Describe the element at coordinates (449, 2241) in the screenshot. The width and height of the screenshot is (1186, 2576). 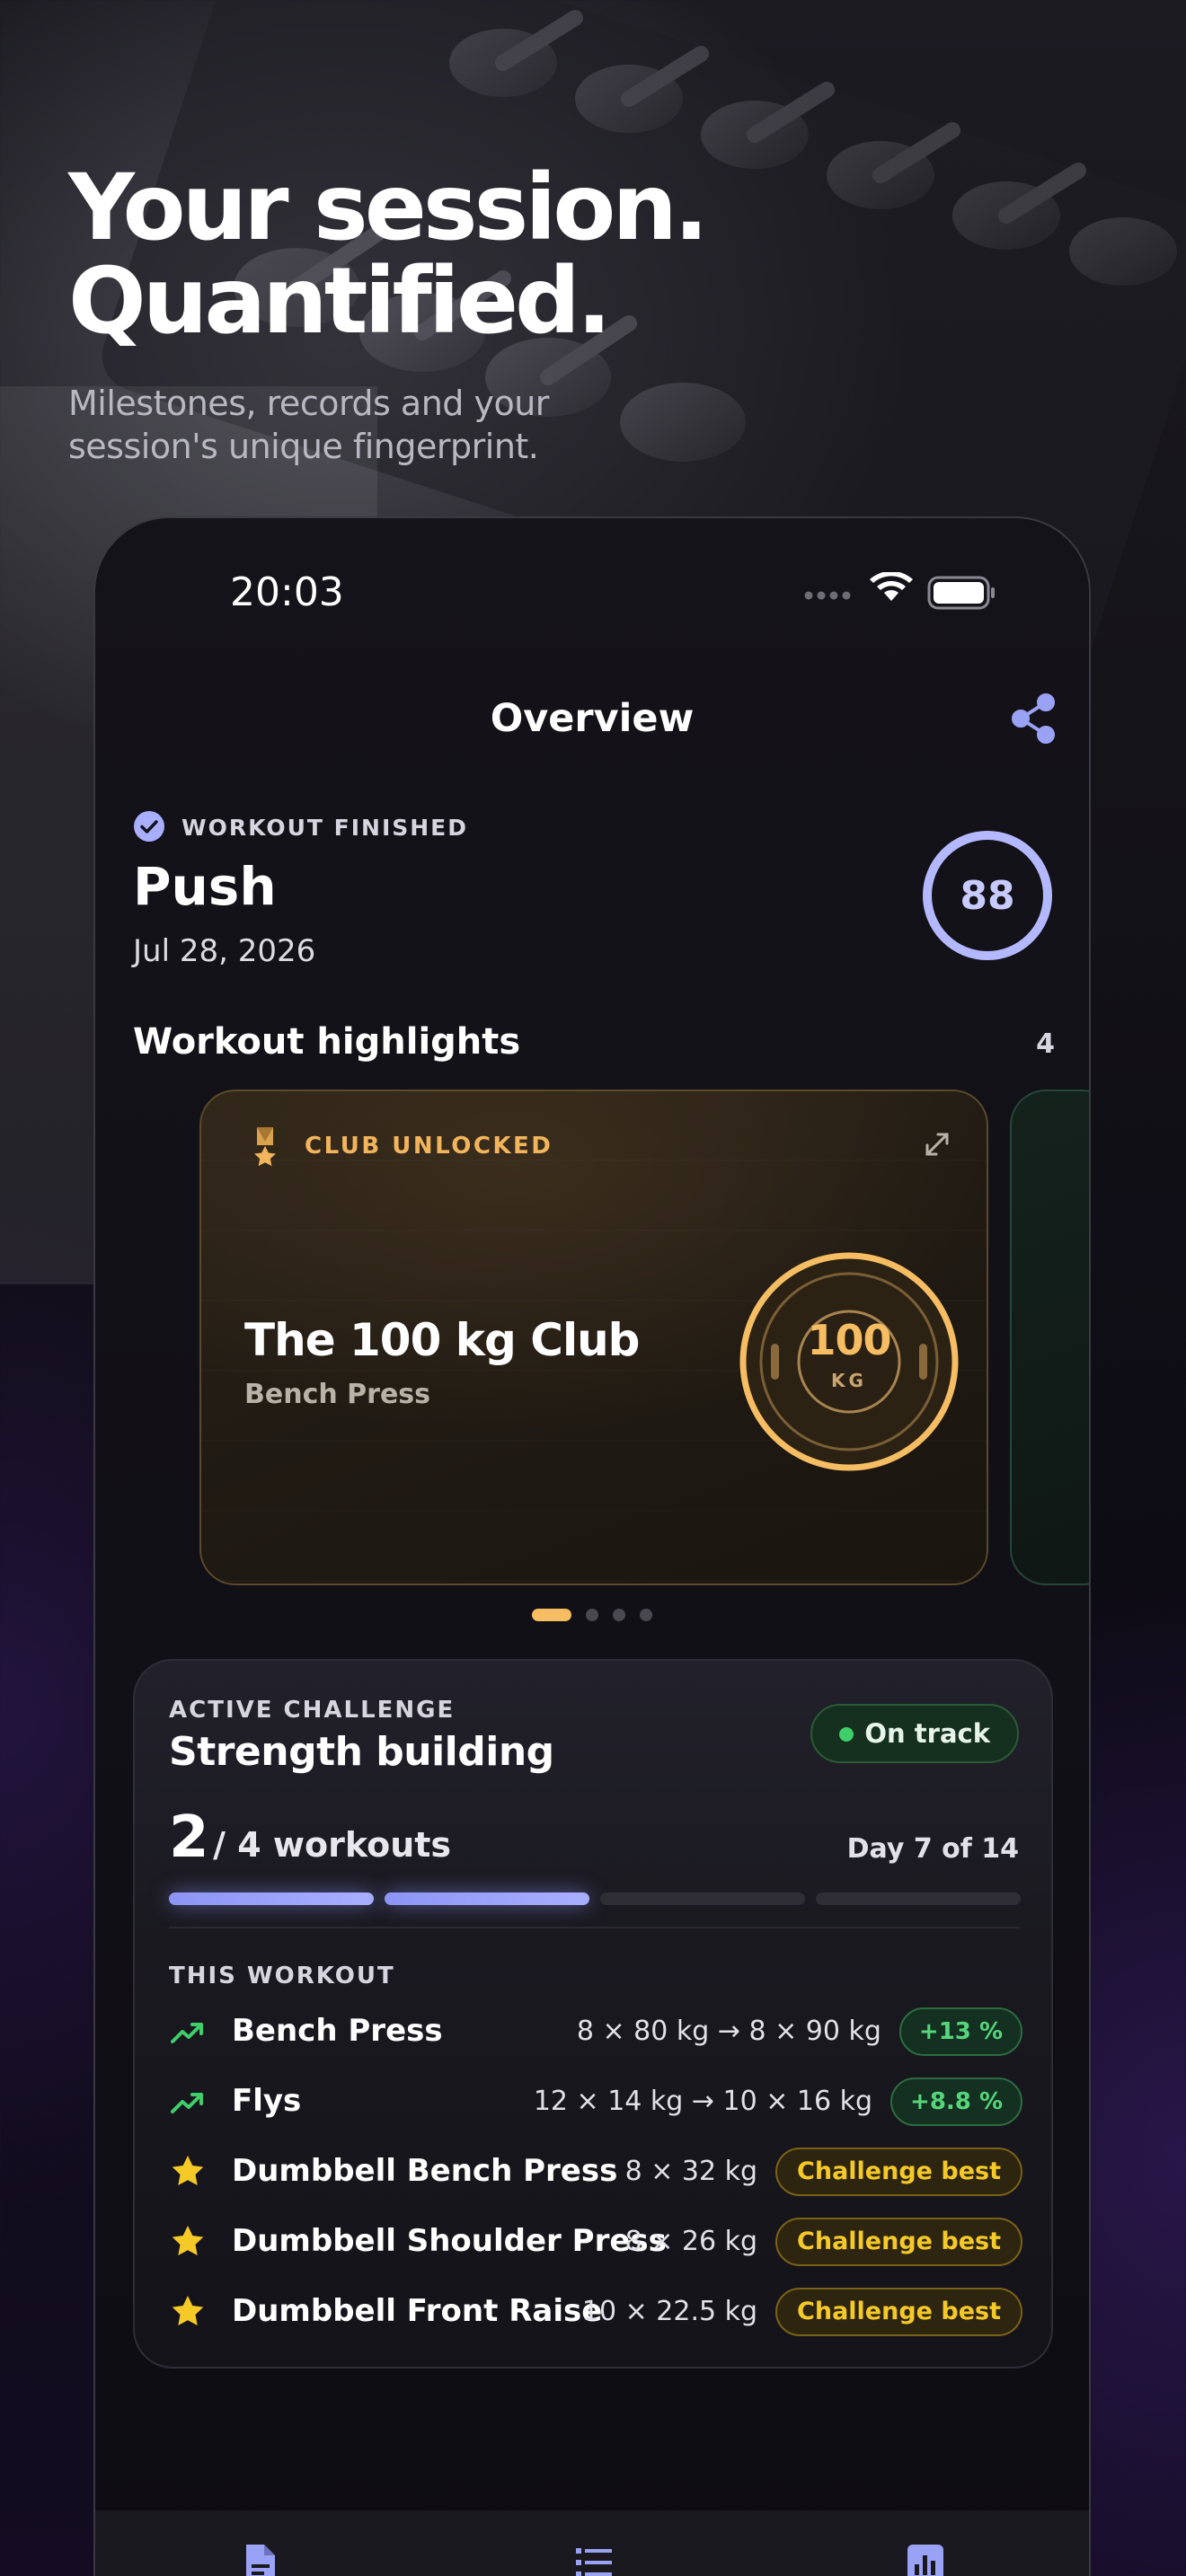
I see `exercise-name: Dumbbell Shoulder Press` at that location.